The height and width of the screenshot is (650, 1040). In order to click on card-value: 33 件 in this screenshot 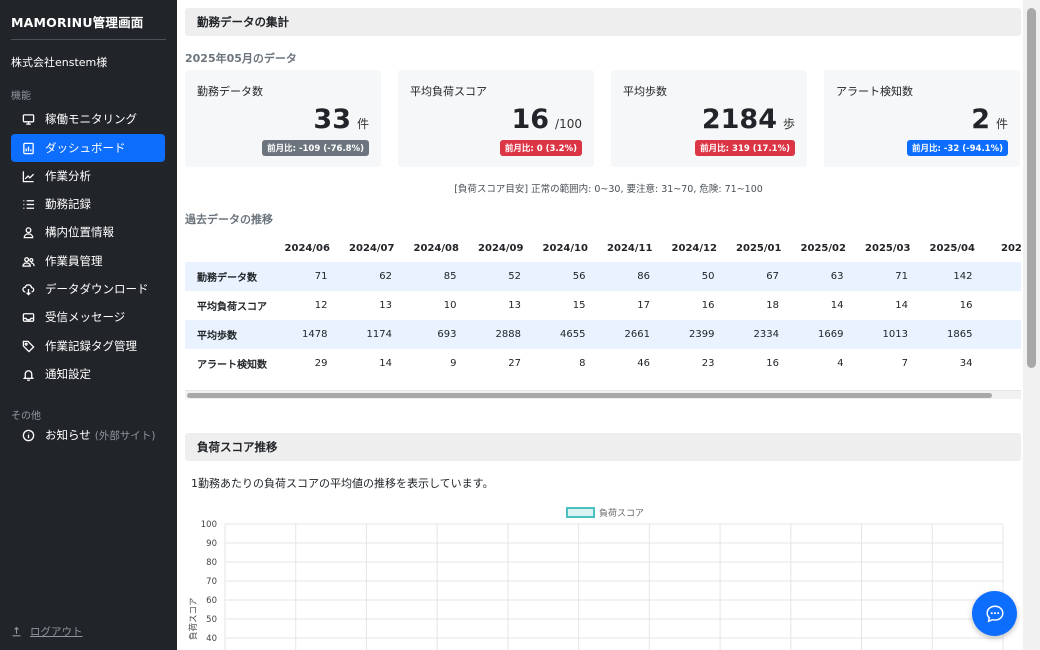, I will do `click(341, 119)`.